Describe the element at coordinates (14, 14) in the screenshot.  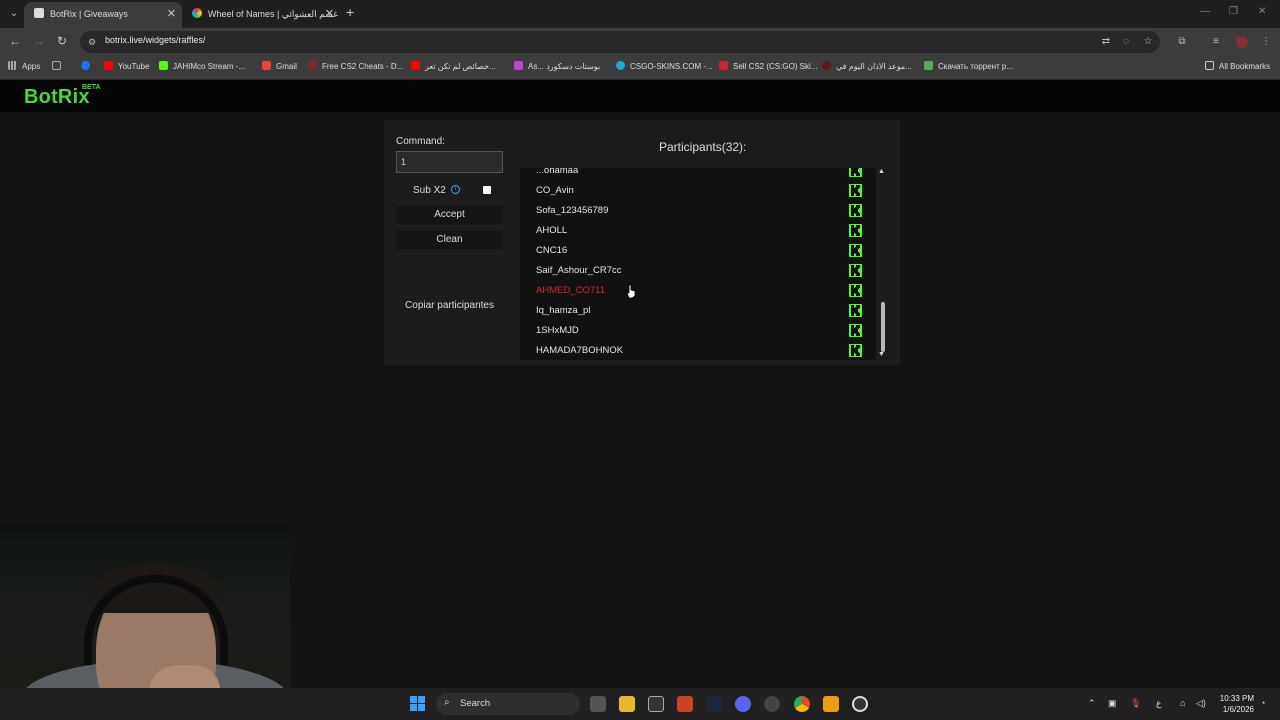
I see `tab-search-icon: ⌄` at that location.